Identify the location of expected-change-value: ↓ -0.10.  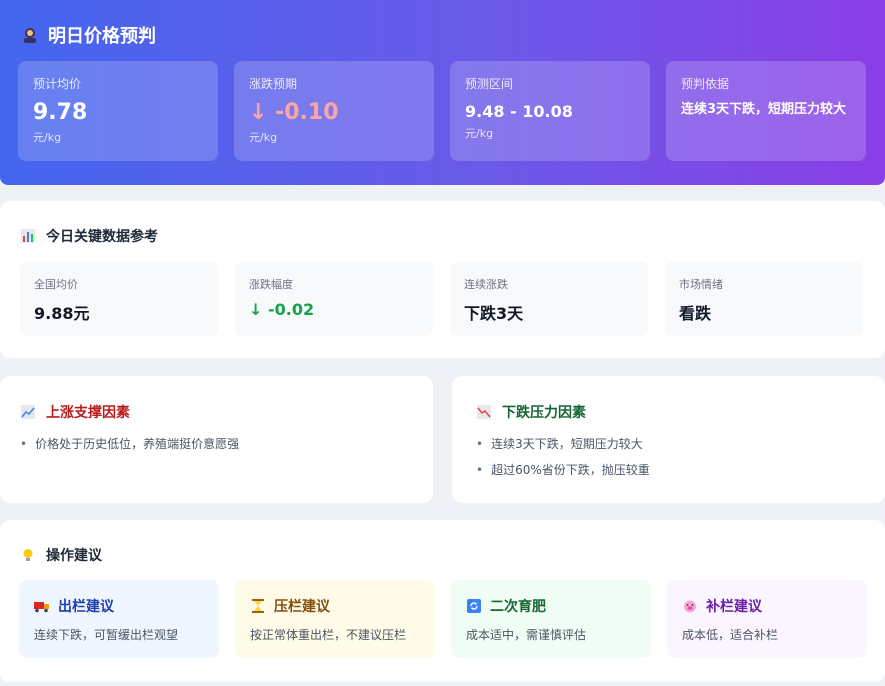
(294, 112).